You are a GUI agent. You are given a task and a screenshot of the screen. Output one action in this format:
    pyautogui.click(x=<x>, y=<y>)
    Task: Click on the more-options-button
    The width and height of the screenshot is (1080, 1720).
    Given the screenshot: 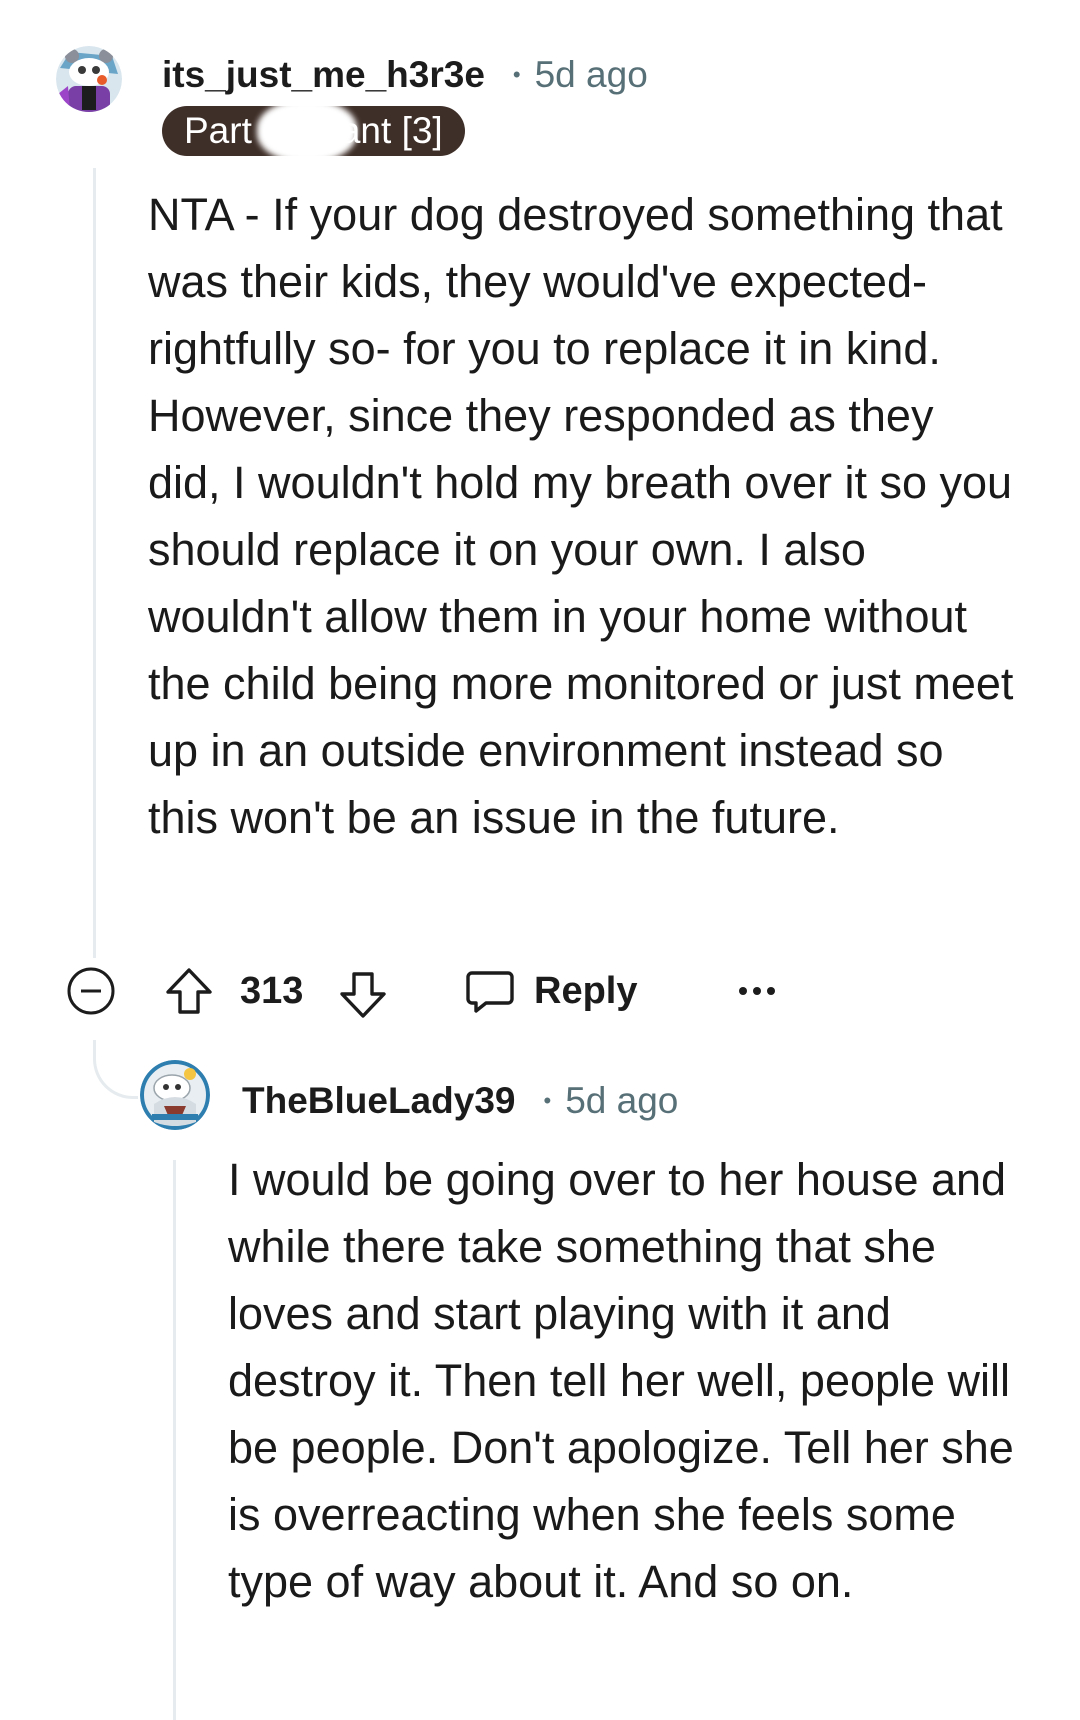 What is the action you would take?
    pyautogui.click(x=757, y=991)
    